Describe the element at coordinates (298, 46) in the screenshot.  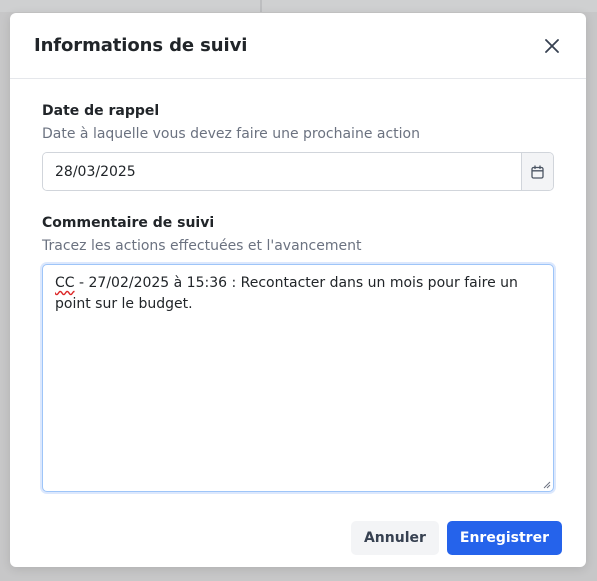
I see `dialog-header: Informations de suivi` at that location.